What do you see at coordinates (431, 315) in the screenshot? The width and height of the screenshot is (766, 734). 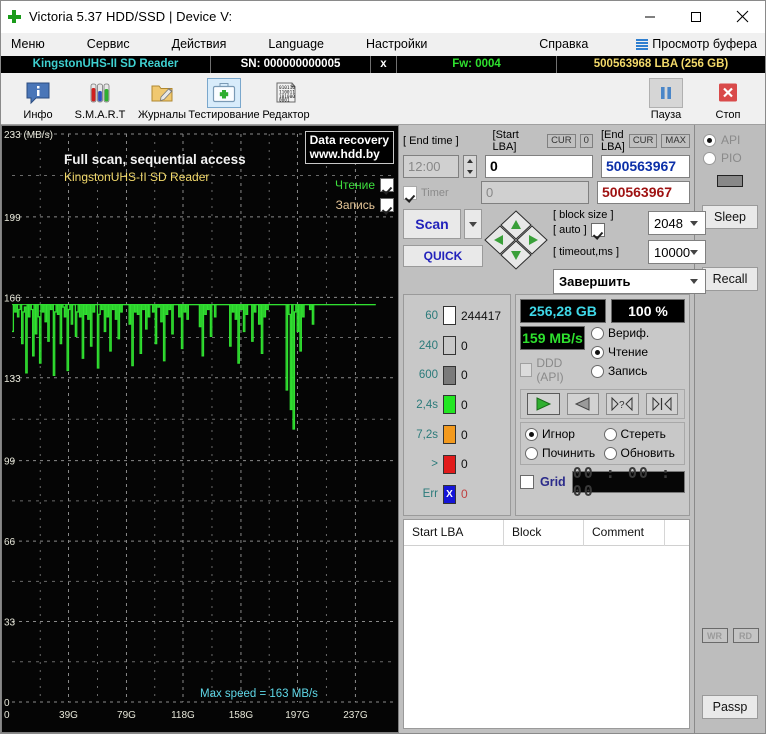 I see `block-time-0: 60` at bounding box center [431, 315].